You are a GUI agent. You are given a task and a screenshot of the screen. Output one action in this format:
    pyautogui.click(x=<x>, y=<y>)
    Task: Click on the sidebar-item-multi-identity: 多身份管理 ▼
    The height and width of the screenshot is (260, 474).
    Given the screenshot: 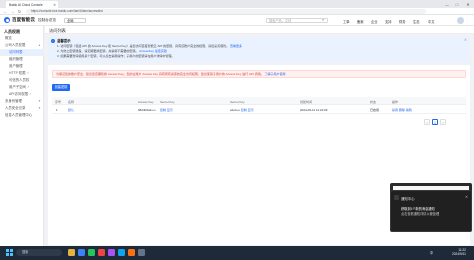 What is the action you would take?
    pyautogui.click(x=22, y=101)
    